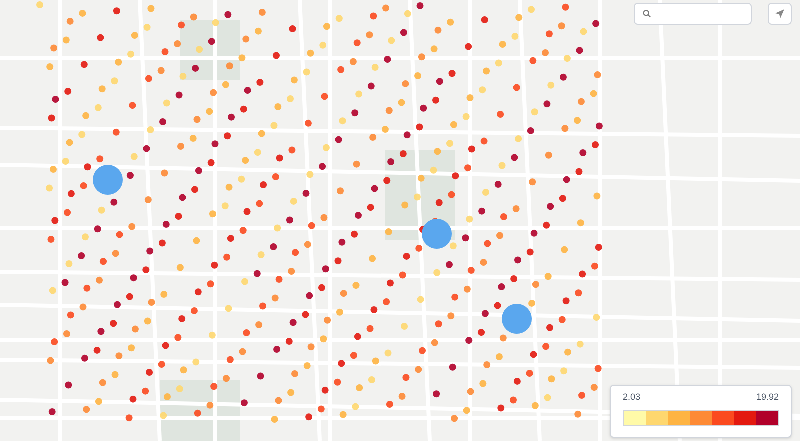 This screenshot has height=441, width=800. What do you see at coordinates (647, 14) in the screenshot?
I see `search-icon` at bounding box center [647, 14].